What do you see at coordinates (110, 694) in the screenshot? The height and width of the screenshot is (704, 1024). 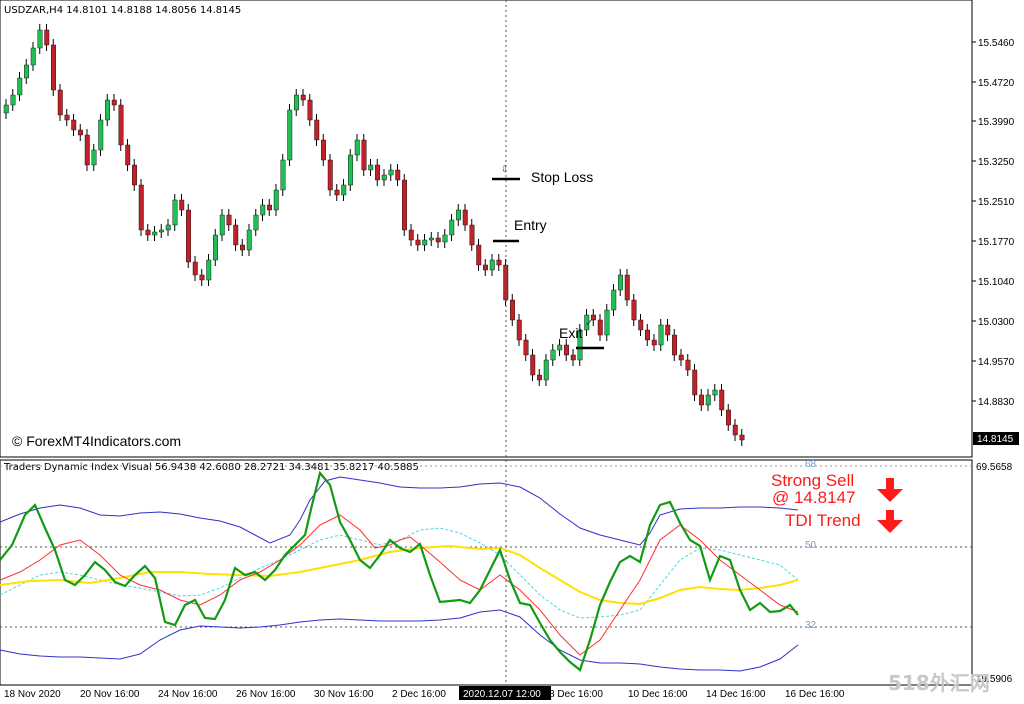 I see `time-label: 20 Nov 16:00` at bounding box center [110, 694].